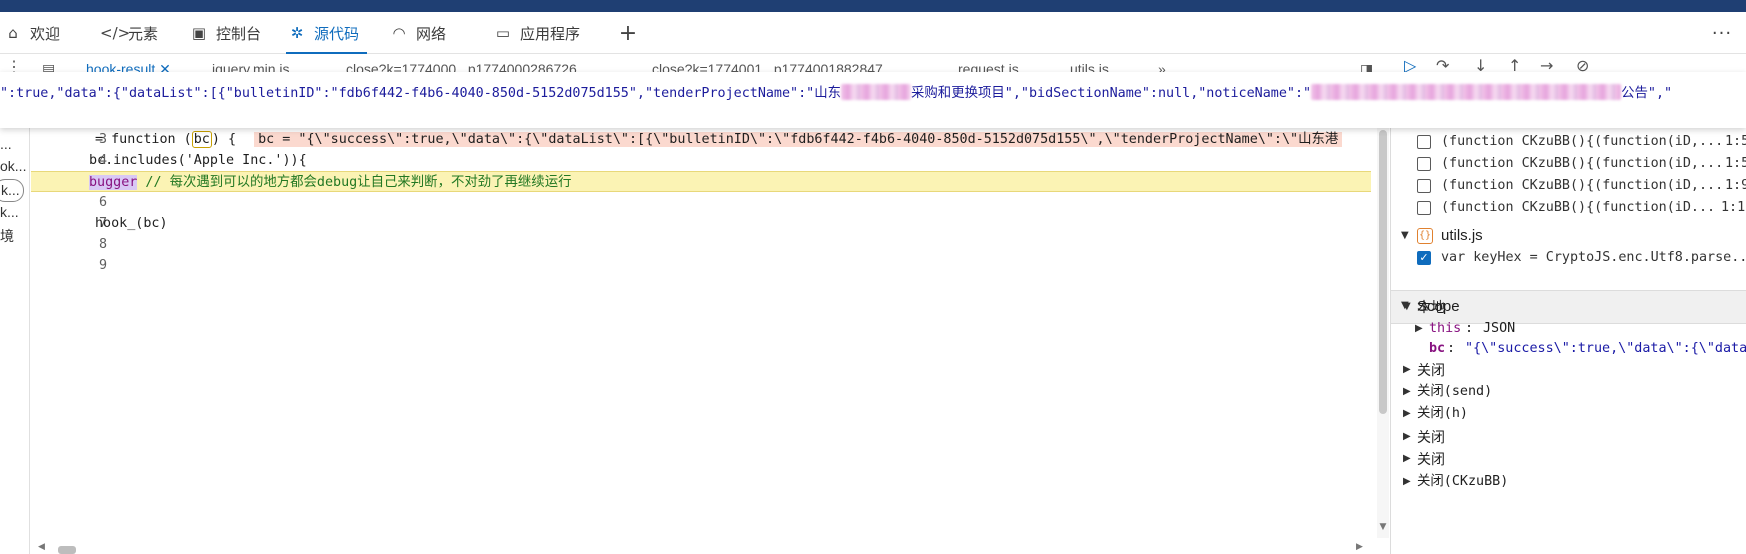 Image resolution: width=1746 pixels, height=554 pixels. I want to click on tab-welcome: ⌂ 欢迎, so click(31, 33).